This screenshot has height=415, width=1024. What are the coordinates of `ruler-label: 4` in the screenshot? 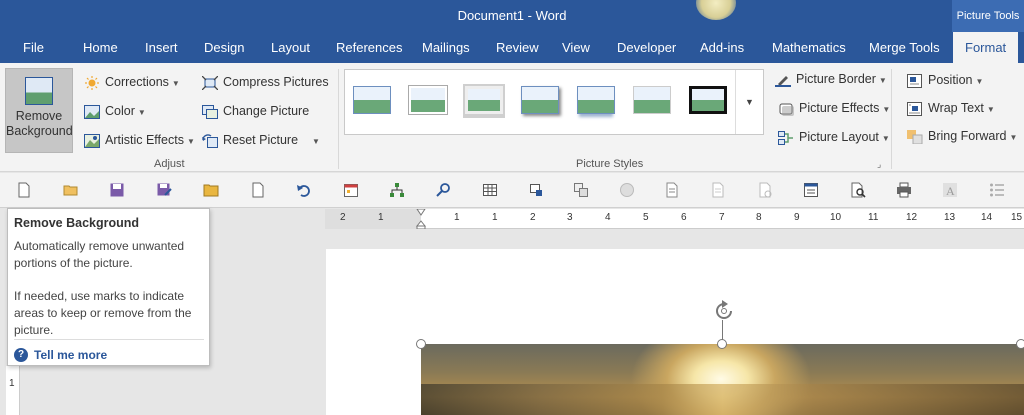 It's located at (608, 217).